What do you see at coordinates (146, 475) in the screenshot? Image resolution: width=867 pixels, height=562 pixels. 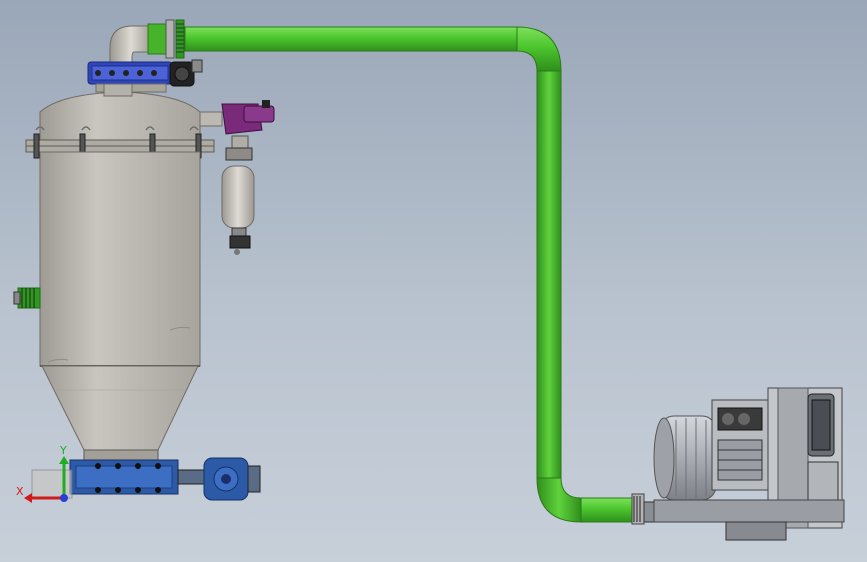 I see `bottom-feeder` at bounding box center [146, 475].